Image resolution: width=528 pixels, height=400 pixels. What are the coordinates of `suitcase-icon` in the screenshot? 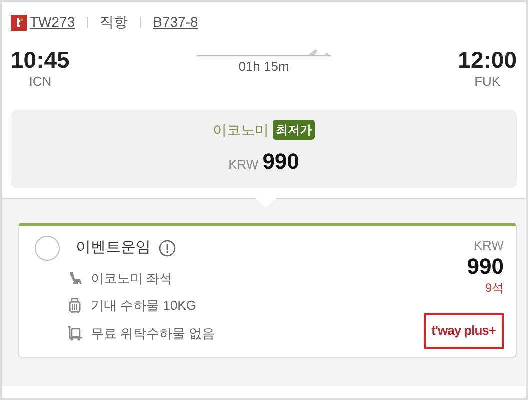 It's located at (75, 306).